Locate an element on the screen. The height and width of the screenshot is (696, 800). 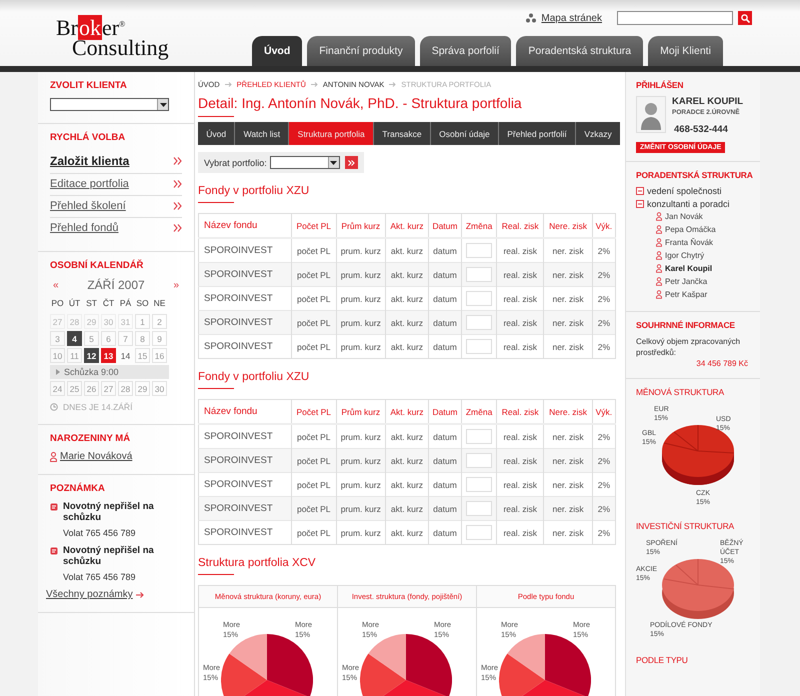
tree-item: Jan Novák is located at coordinates (706, 216).